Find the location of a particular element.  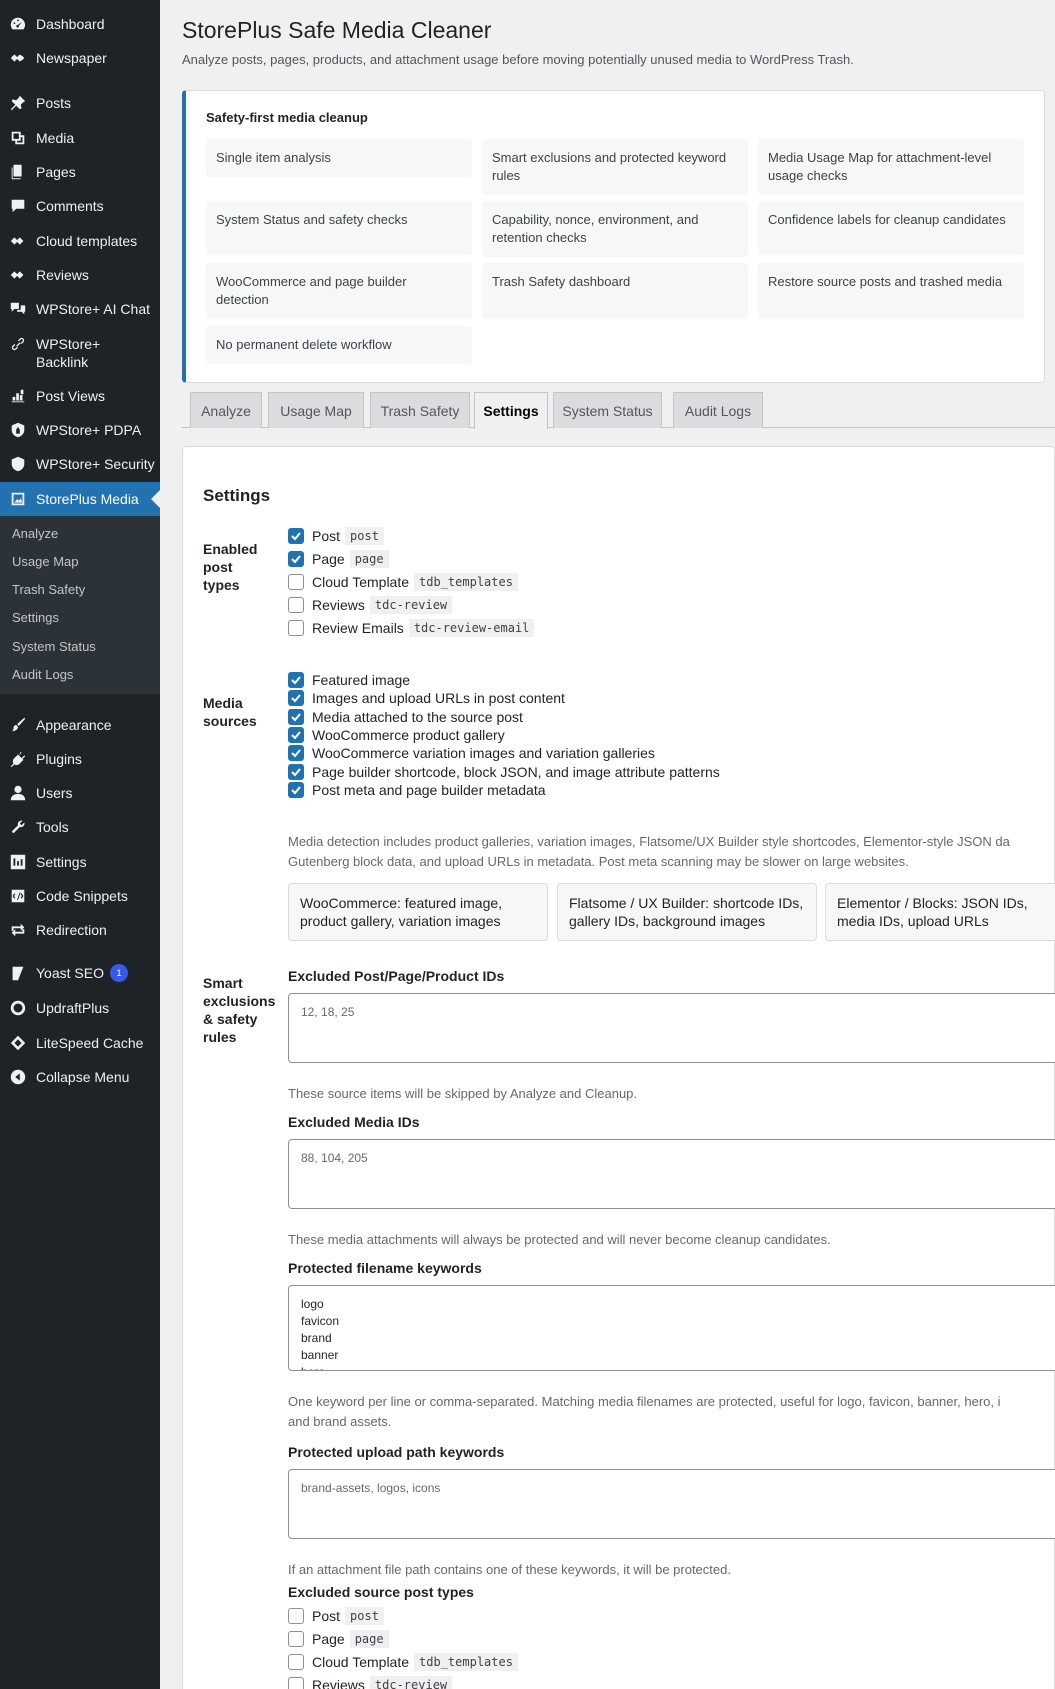

sidebar-item-redirection: Redirection is located at coordinates (80, 930).